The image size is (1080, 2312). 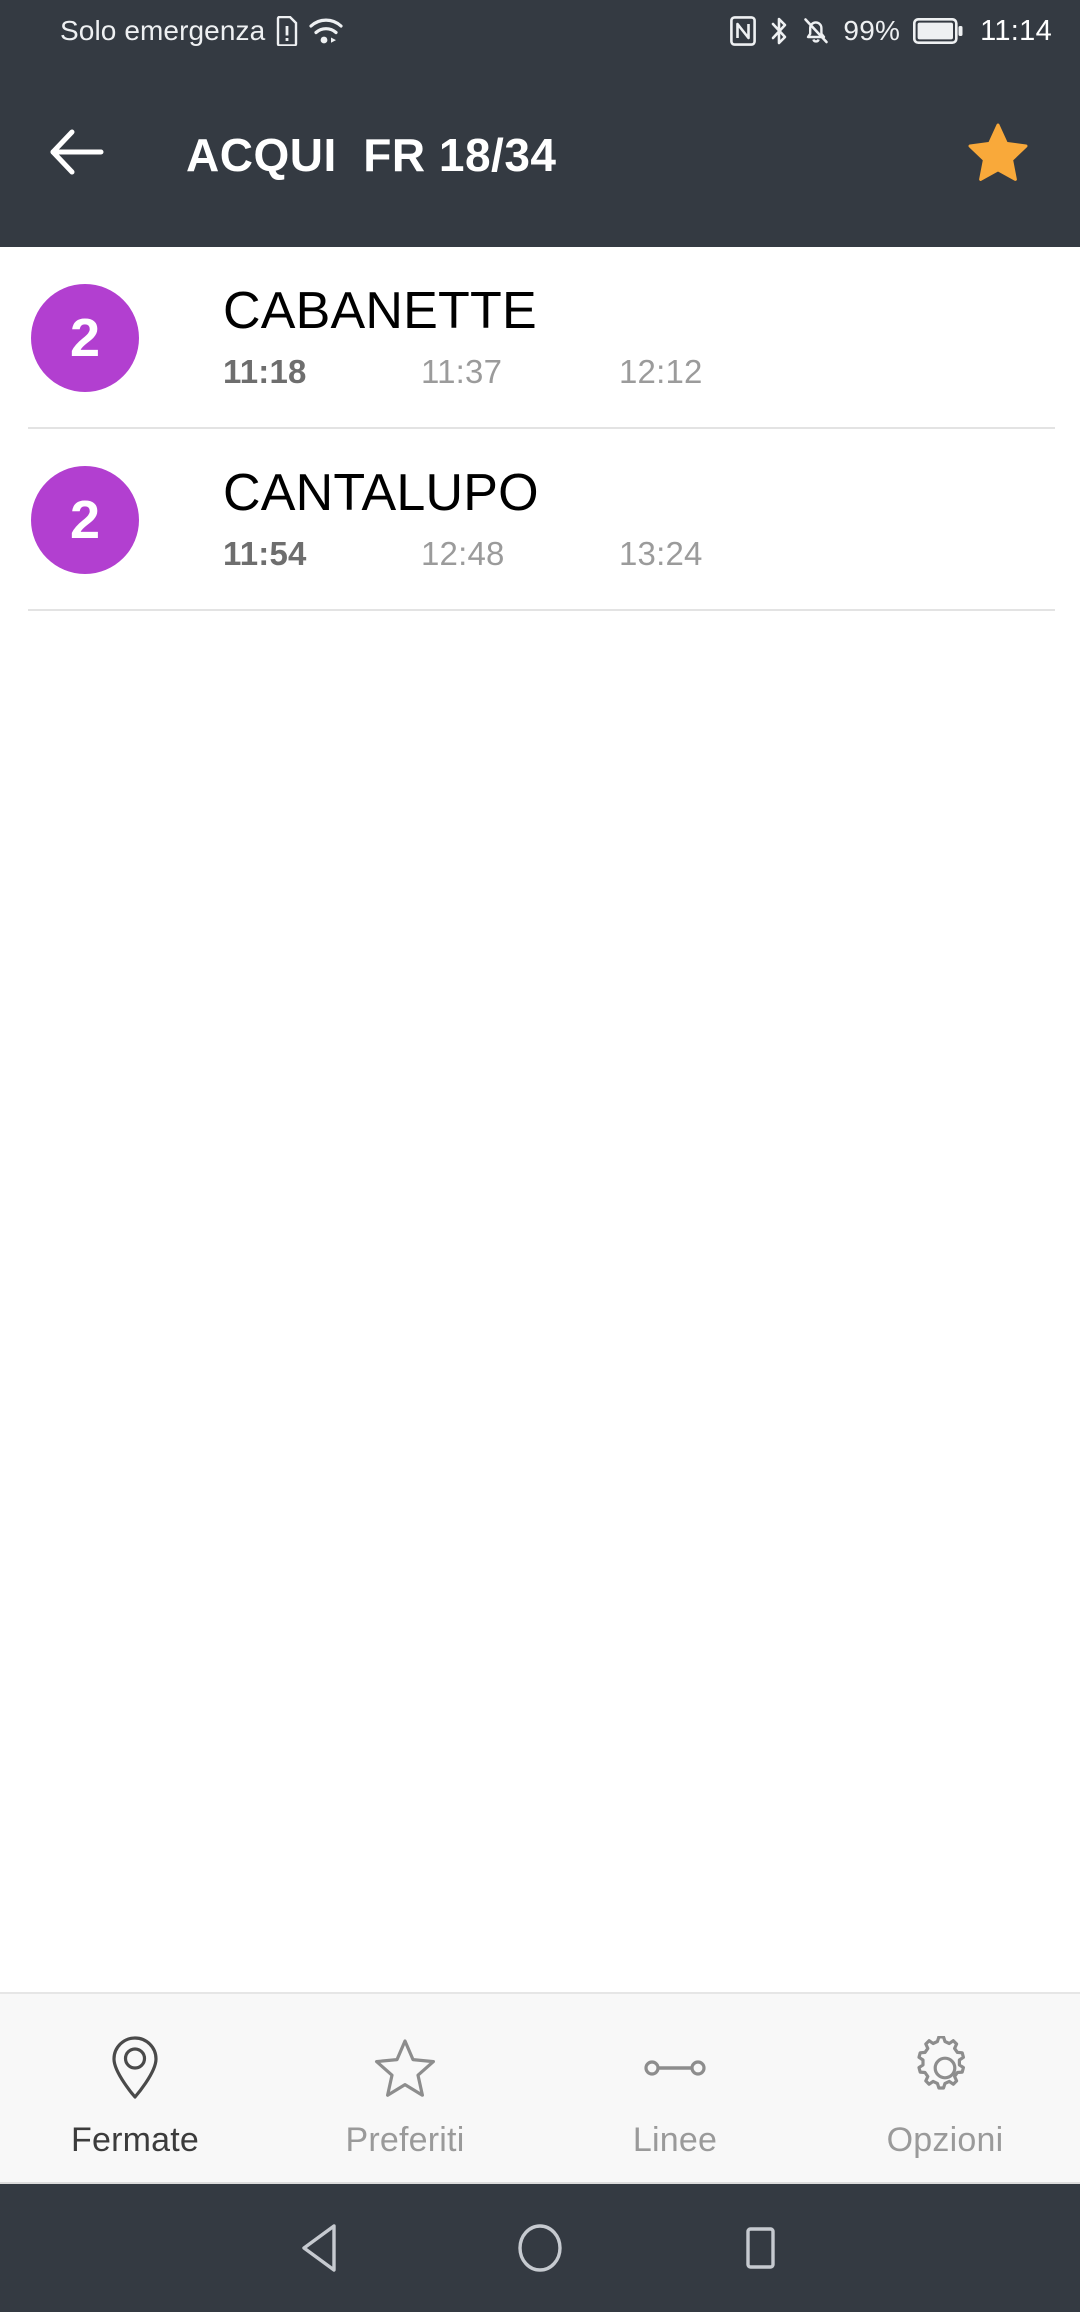 What do you see at coordinates (380, 310) in the screenshot?
I see `stop-name: CABANETTE` at bounding box center [380, 310].